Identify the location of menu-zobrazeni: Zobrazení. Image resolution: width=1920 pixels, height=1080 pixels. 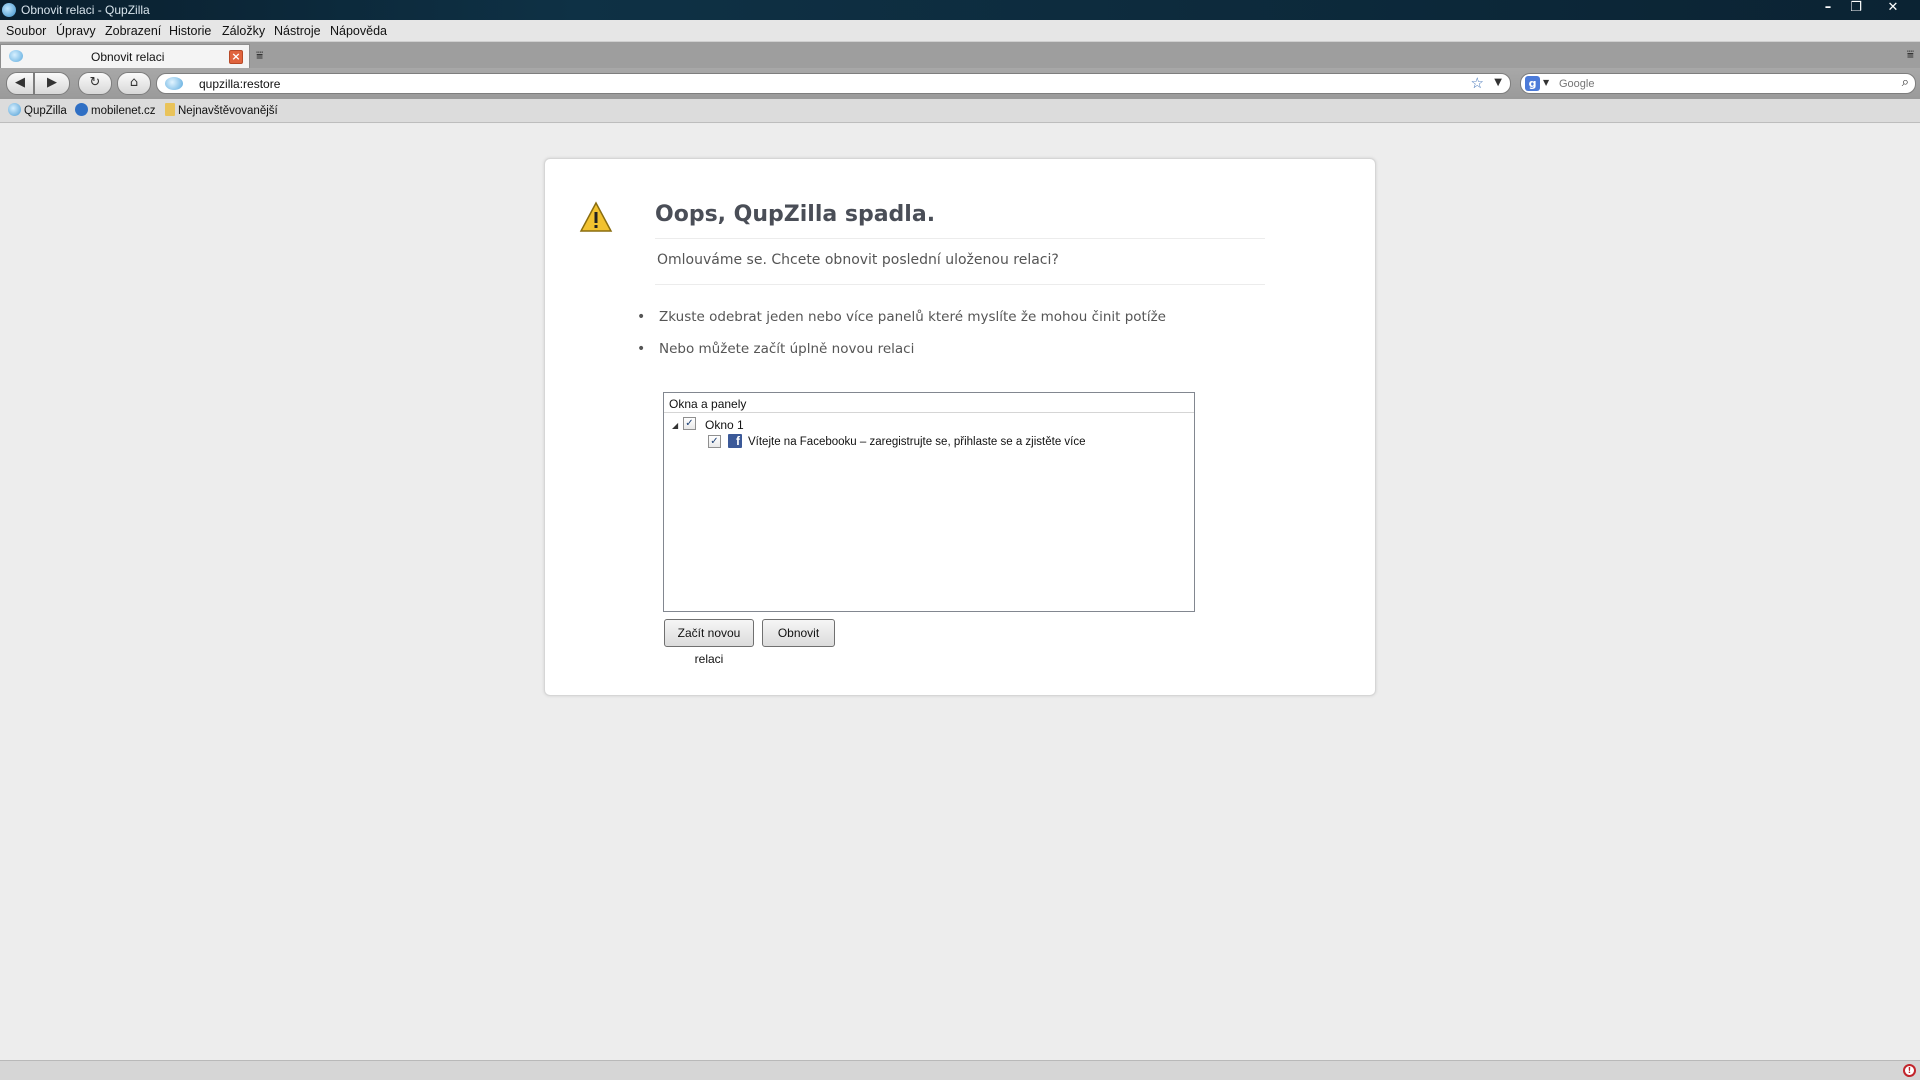
(133, 31).